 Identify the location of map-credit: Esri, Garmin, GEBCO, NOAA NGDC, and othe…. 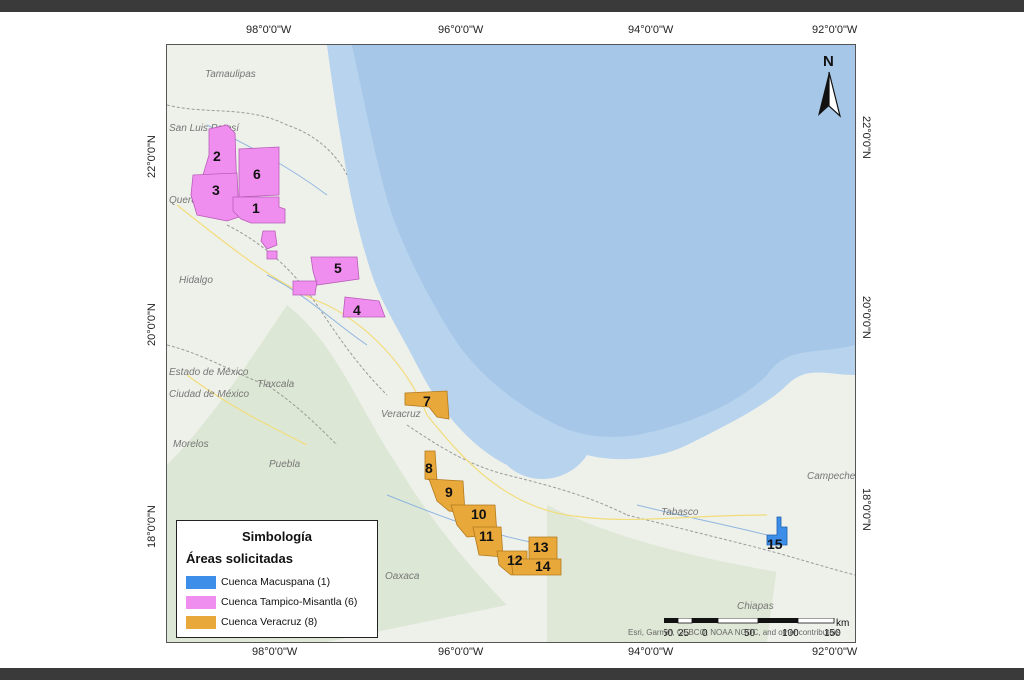
(734, 632).